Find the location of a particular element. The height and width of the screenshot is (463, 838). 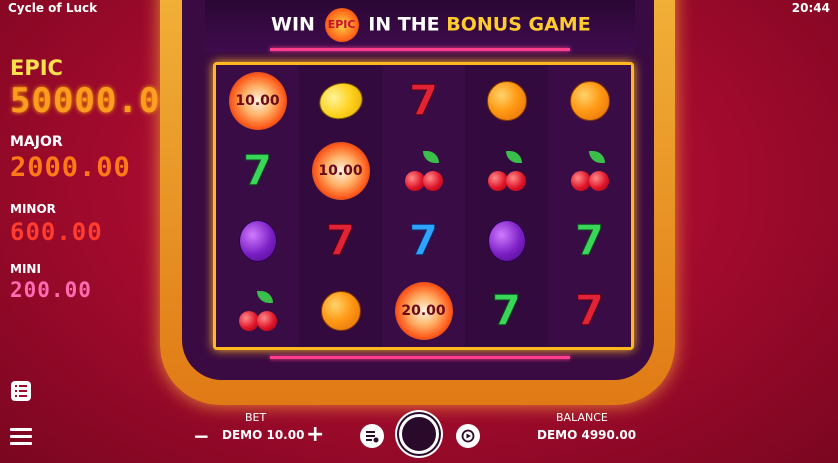

jackpot-epic-label: EPIC is located at coordinates (36, 68).